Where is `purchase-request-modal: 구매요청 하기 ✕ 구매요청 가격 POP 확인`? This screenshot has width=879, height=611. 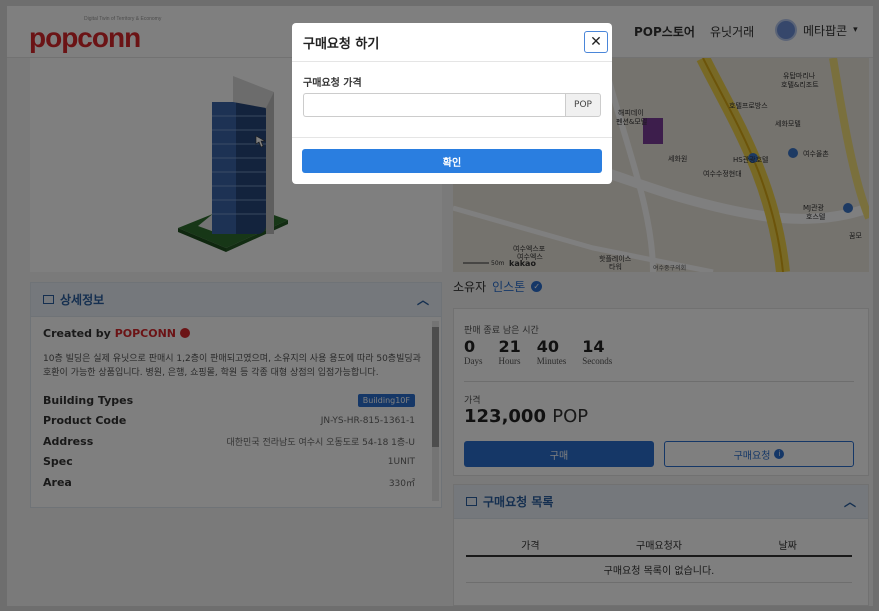 purchase-request-modal: 구매요청 하기 ✕ 구매요청 가격 POP 확인 is located at coordinates (452, 103).